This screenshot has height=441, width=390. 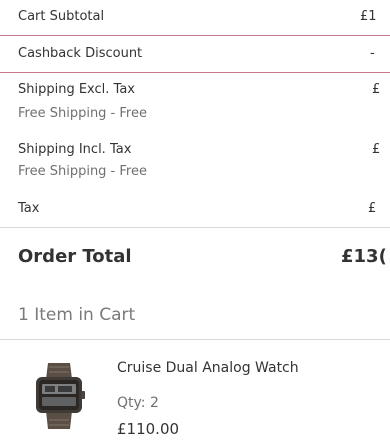 I want to click on items-in-cart-heading: 1 Item in Cart, so click(x=76, y=315).